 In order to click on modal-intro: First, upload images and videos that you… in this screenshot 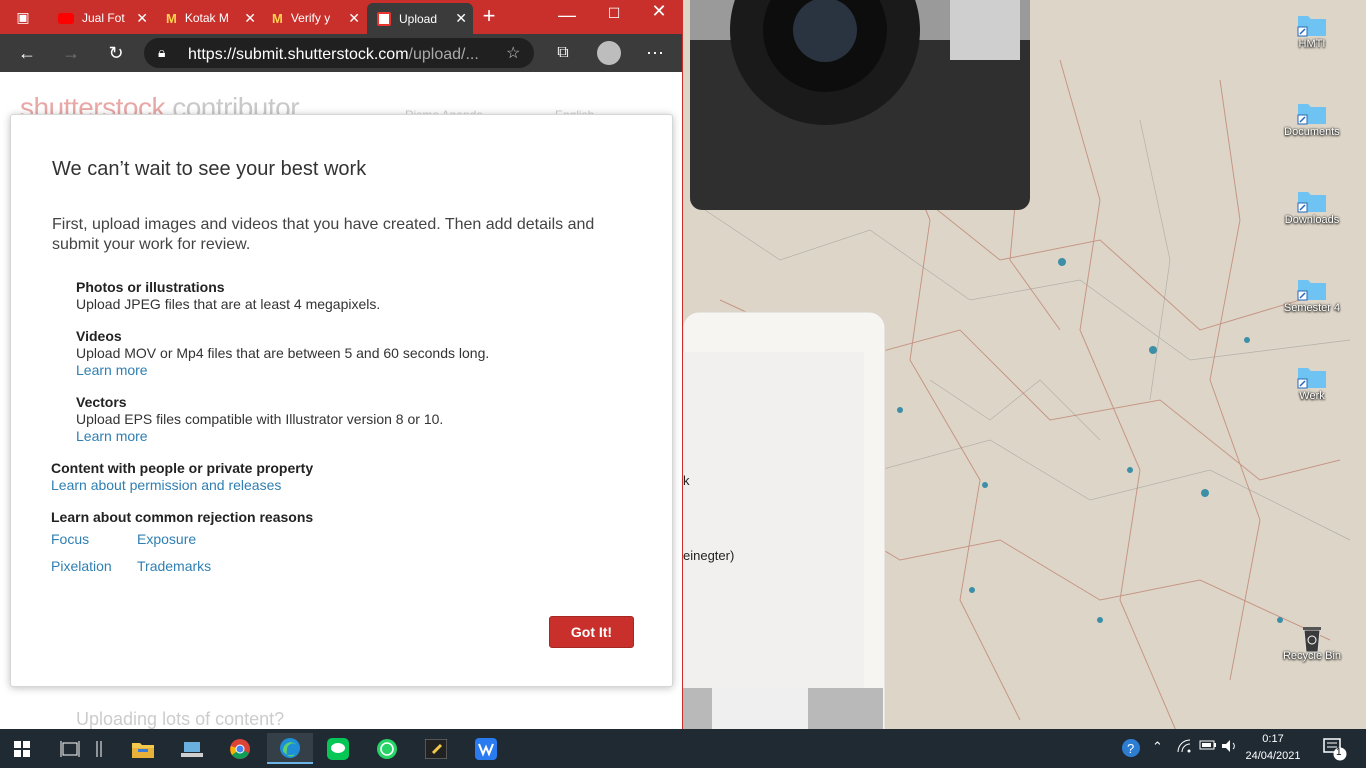, I will do `click(323, 234)`.